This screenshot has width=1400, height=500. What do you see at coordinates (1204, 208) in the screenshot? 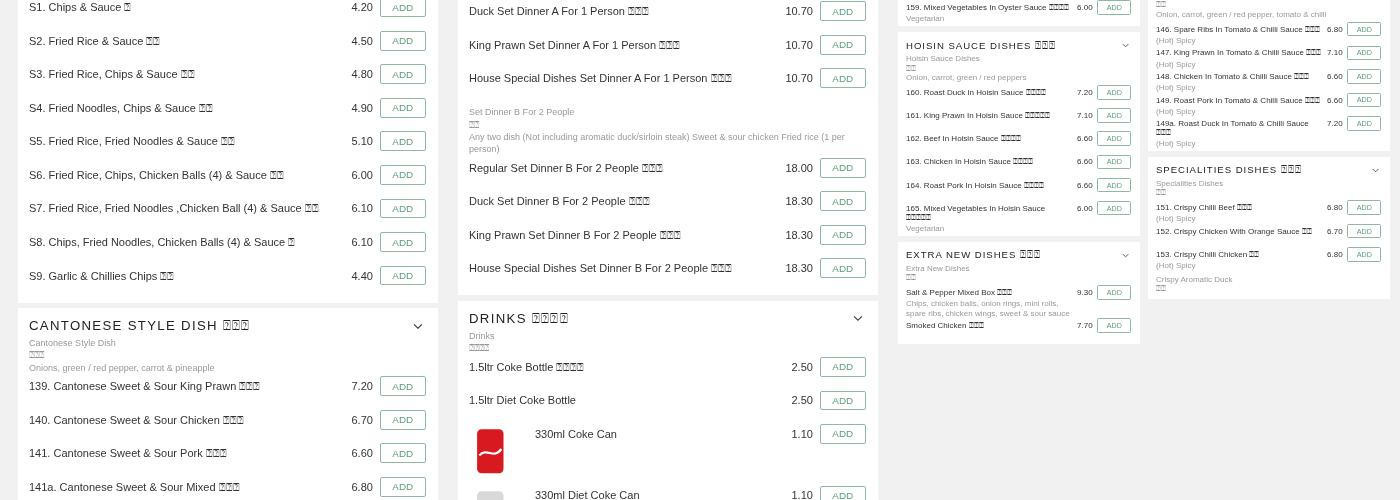
I see `menu-item-name: 151. Crispy Chilli Beef ⍰⍰⍰` at bounding box center [1204, 208].